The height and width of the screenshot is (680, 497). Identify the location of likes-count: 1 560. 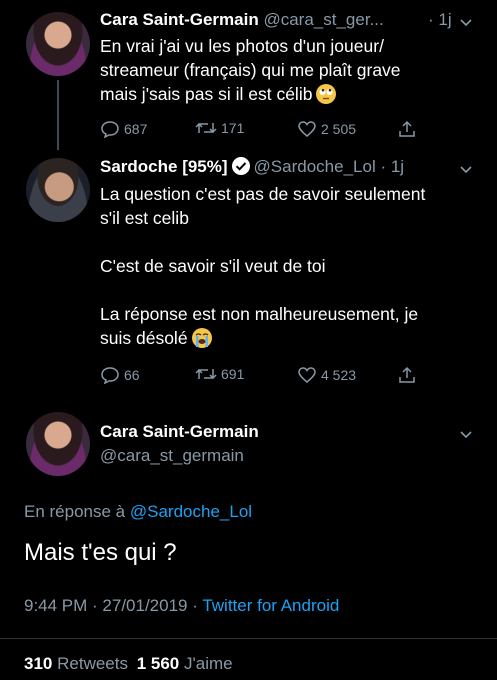
(158, 663).